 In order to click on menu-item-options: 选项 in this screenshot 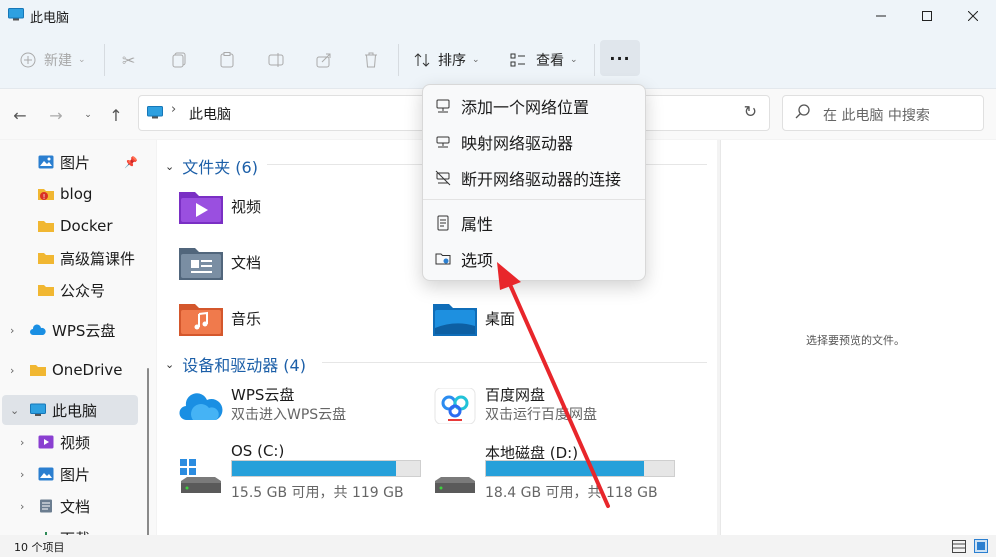, I will do `click(534, 259)`.